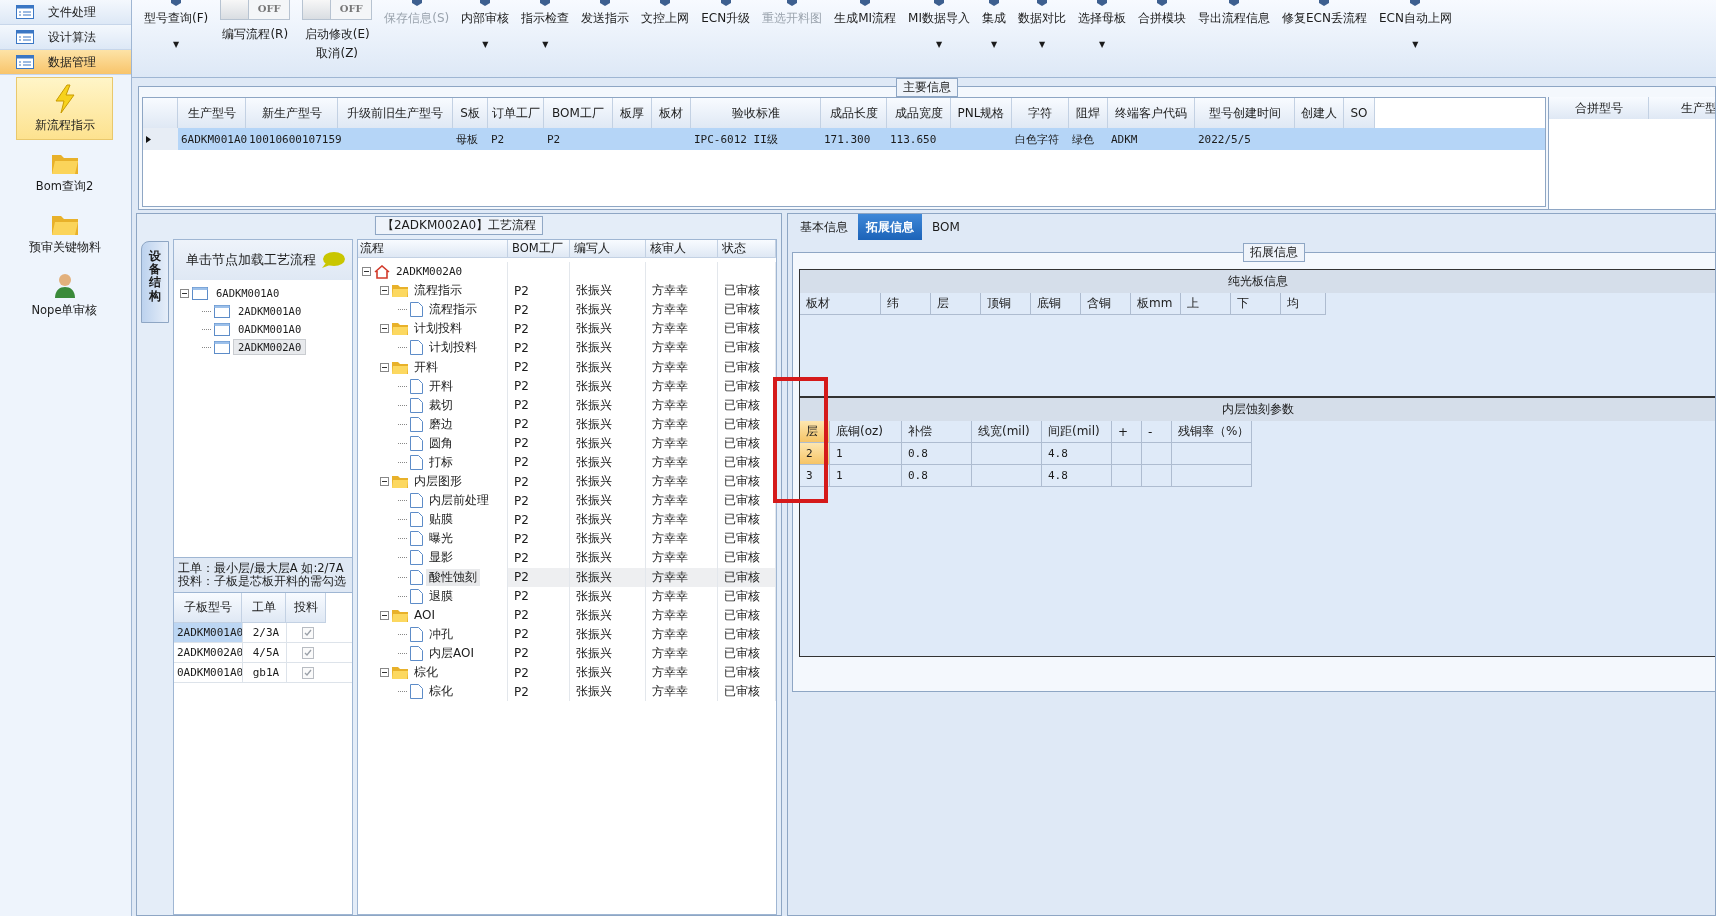 This screenshot has width=1716, height=916. What do you see at coordinates (939, 38) in the screenshot?
I see `toolbar-button: MI数据导入 ▼` at bounding box center [939, 38].